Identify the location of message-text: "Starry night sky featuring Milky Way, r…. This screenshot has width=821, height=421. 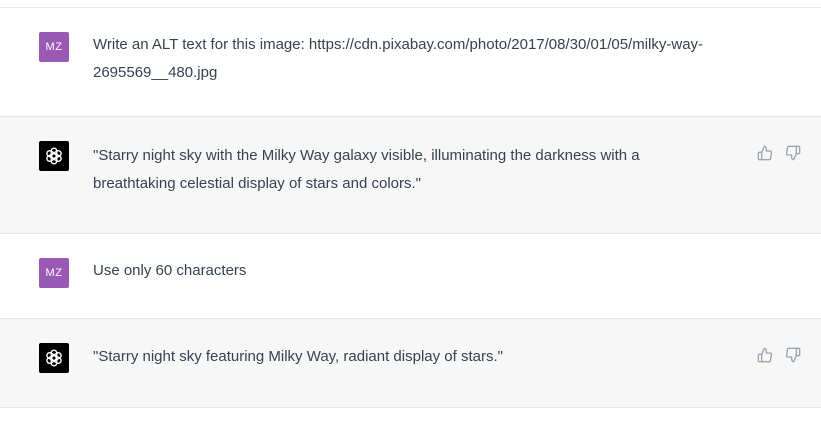
(298, 356).